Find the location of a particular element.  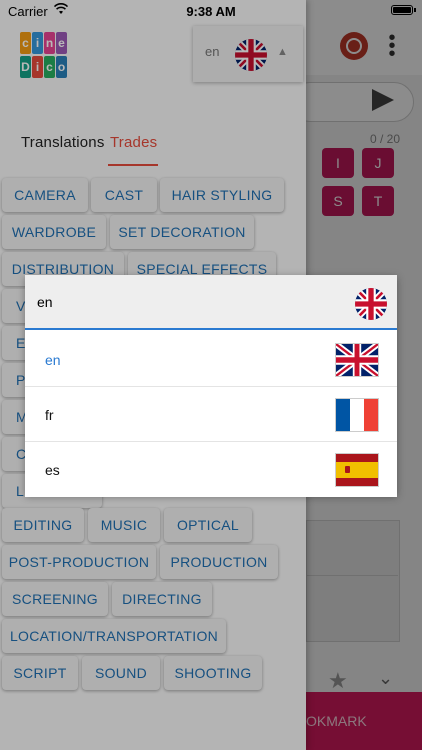

language-option-en: en is located at coordinates (211, 359).